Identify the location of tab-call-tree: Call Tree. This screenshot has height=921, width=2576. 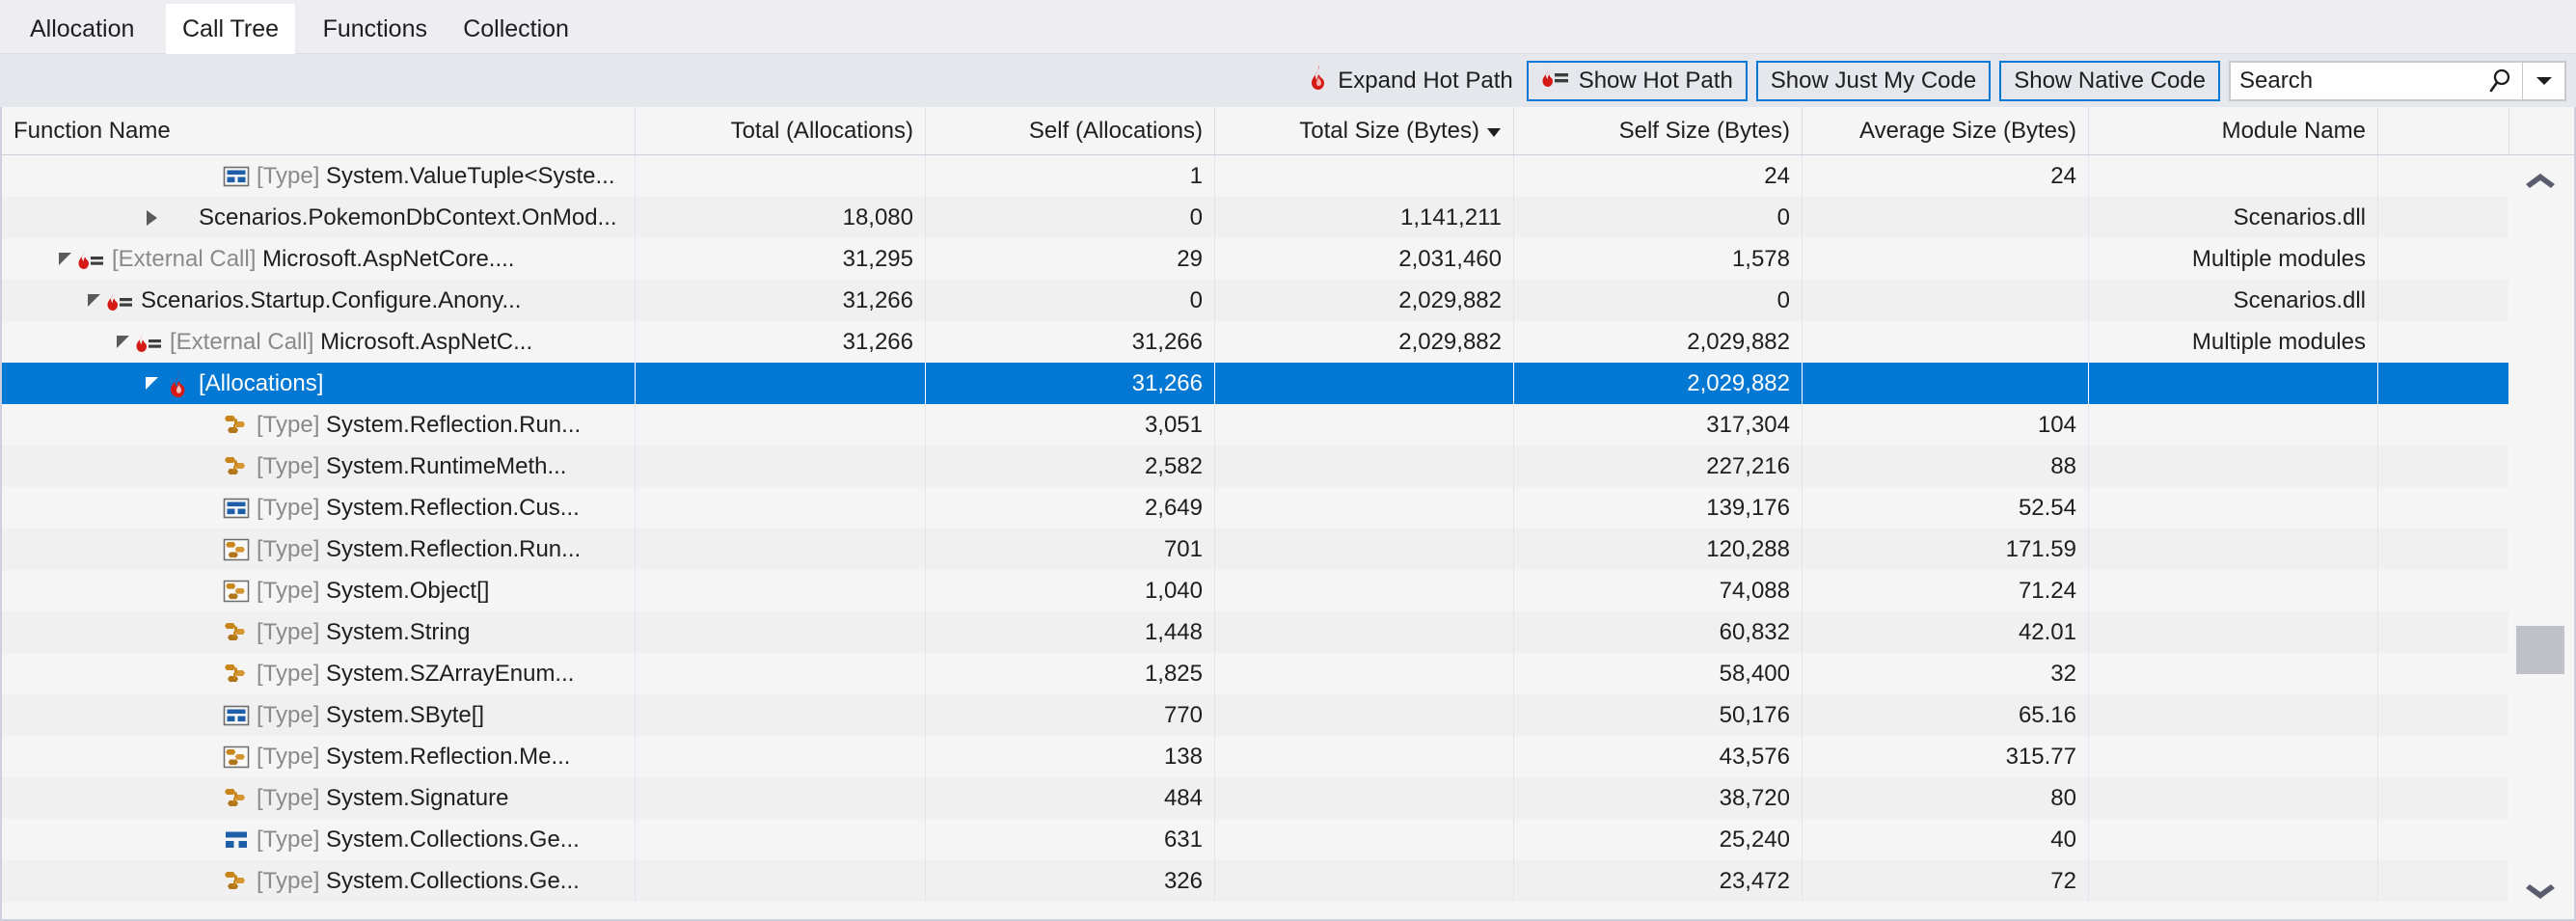
(231, 29).